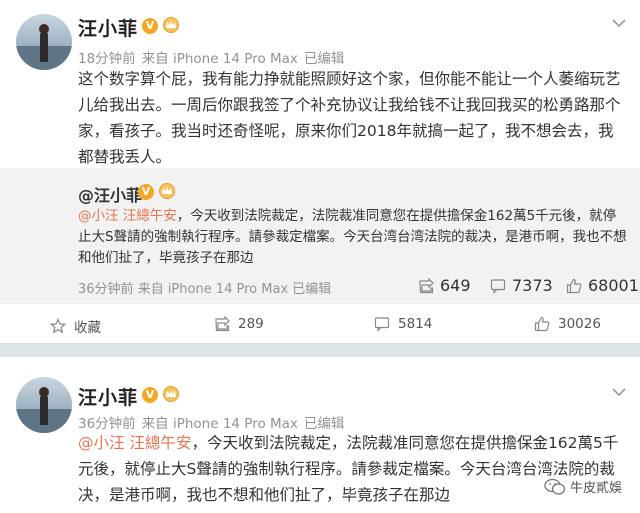 Image resolution: width=640 pixels, height=513 pixels. I want to click on repost-button: 289, so click(239, 324).